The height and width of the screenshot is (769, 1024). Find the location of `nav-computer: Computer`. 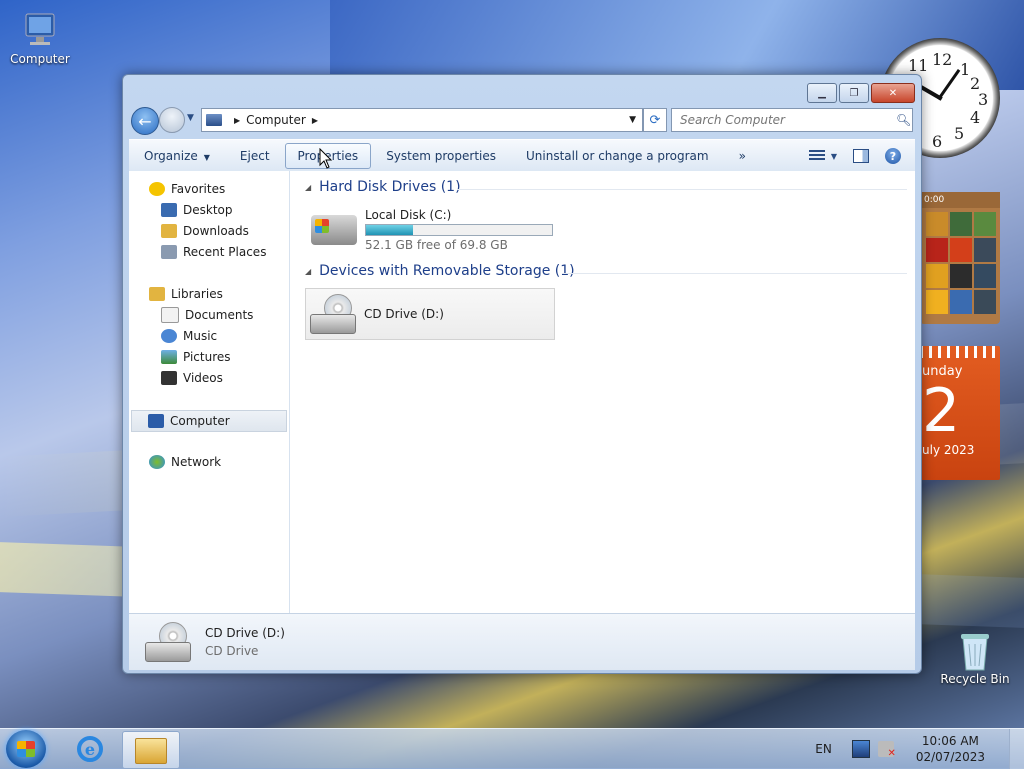

nav-computer: Computer is located at coordinates (209, 421).